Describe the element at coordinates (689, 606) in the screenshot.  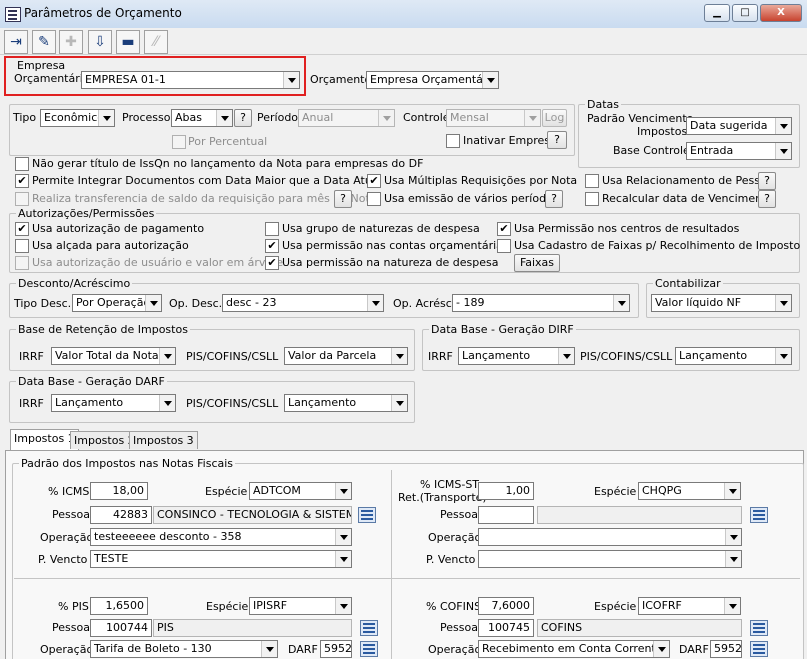
I see `cofins-especie-select: ICOFRF` at that location.